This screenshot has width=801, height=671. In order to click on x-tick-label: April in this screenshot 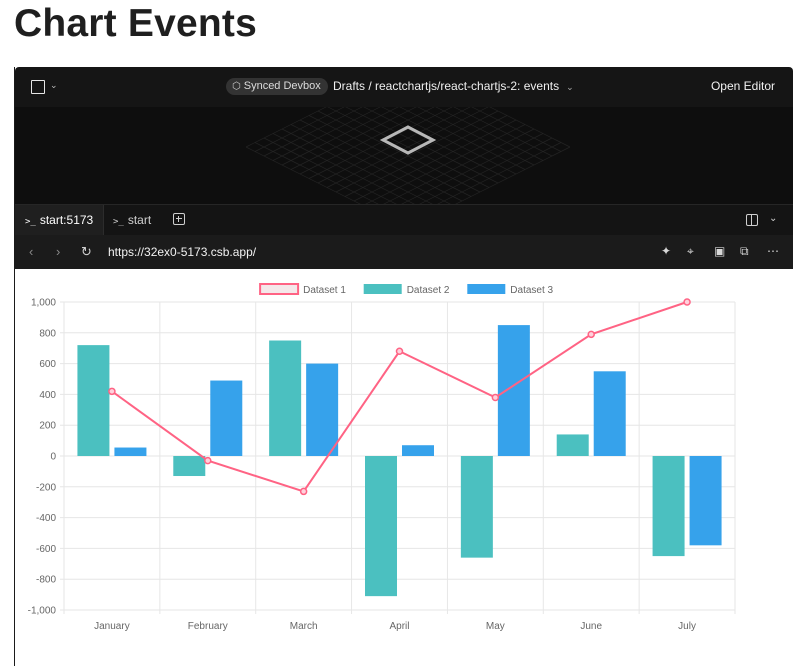, I will do `click(399, 626)`.